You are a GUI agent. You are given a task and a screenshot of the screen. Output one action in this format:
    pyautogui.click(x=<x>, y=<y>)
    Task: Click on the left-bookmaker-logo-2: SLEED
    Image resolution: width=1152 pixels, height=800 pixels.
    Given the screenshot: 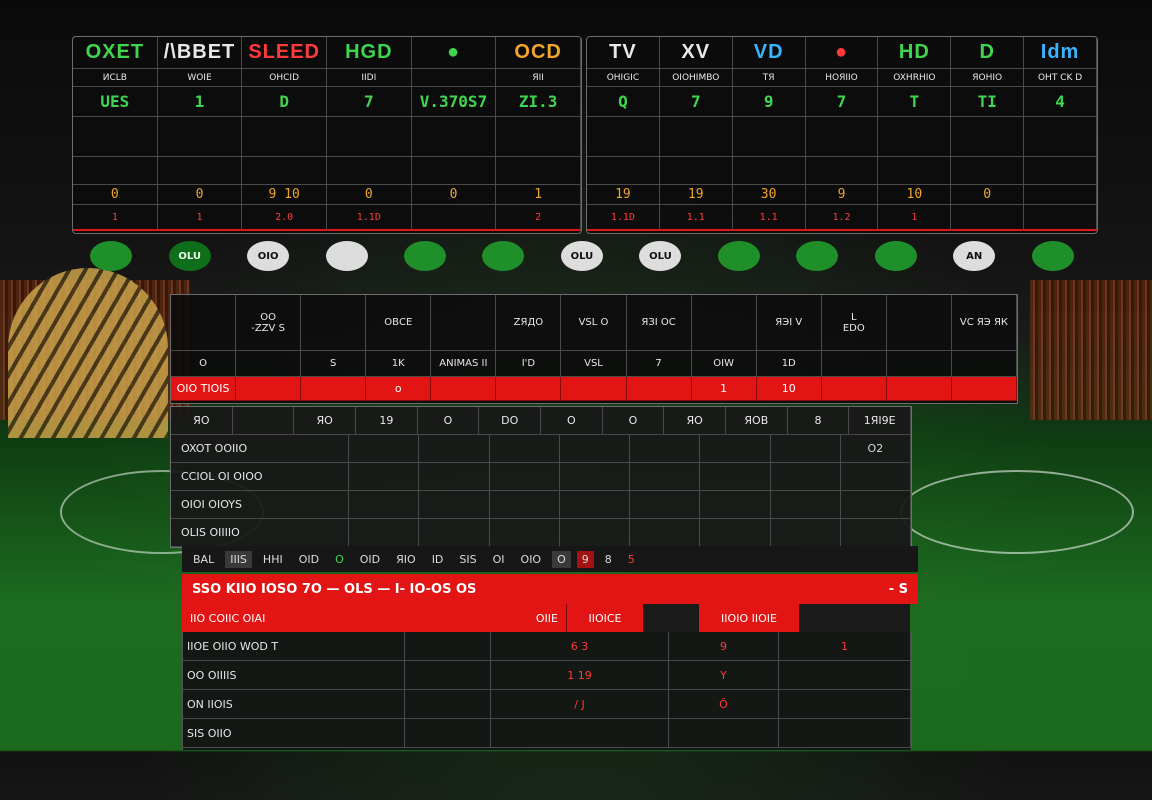 What is the action you would take?
    pyautogui.click(x=284, y=53)
    